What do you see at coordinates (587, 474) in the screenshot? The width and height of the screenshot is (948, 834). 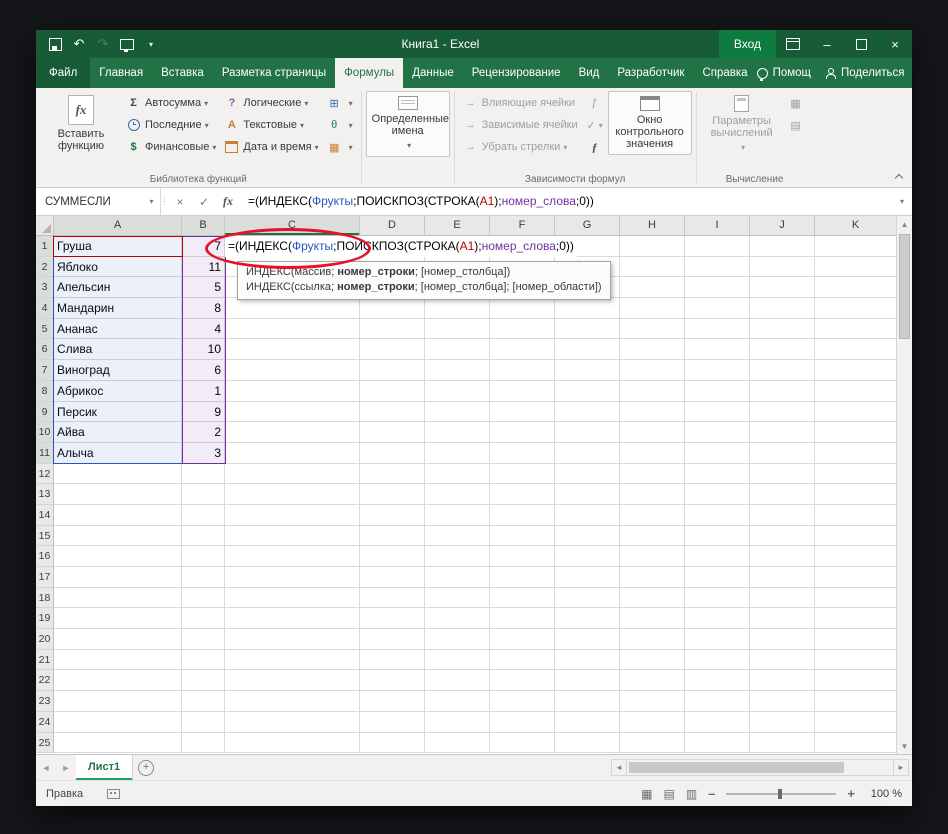 I see `cell-G12` at bounding box center [587, 474].